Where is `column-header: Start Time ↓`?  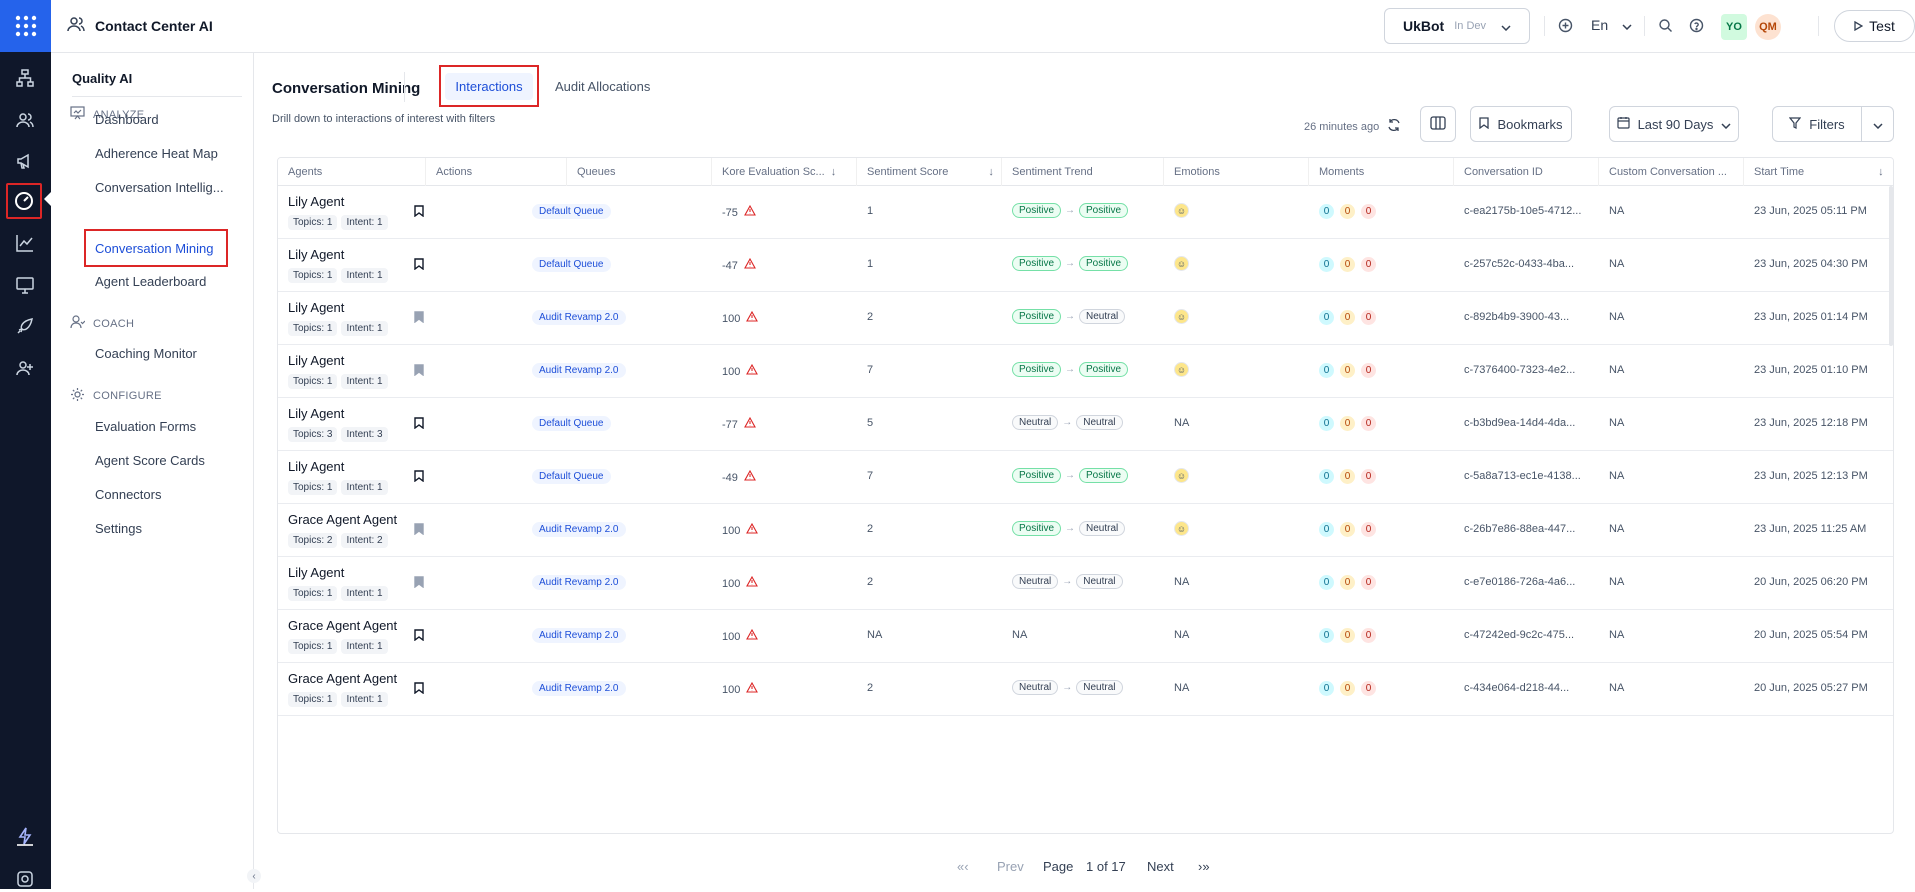 column-header: Start Time ↓ is located at coordinates (1818, 172).